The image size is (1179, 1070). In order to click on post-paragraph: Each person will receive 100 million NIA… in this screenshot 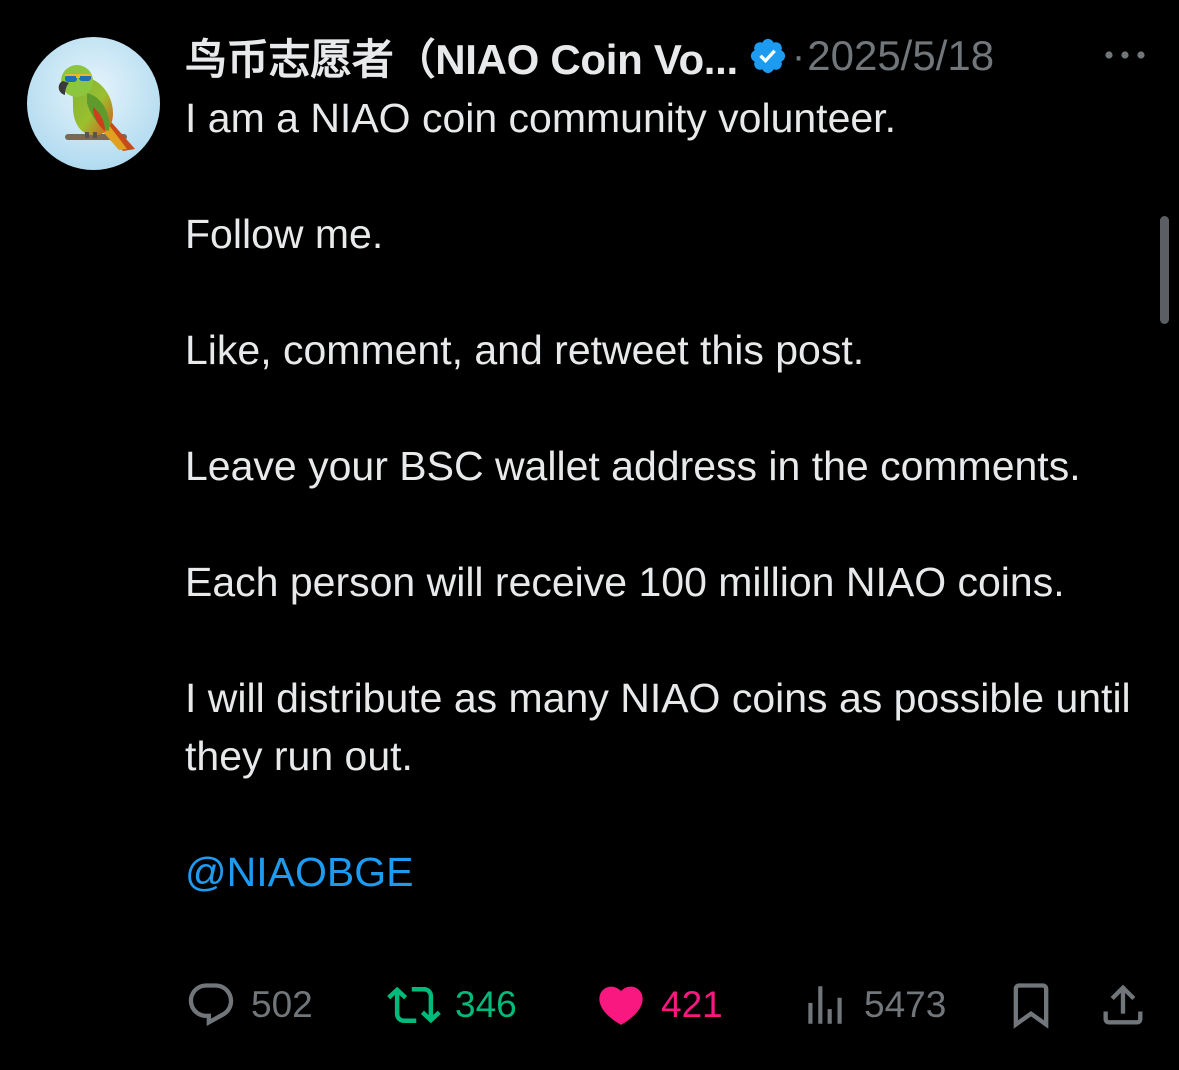, I will do `click(625, 582)`.